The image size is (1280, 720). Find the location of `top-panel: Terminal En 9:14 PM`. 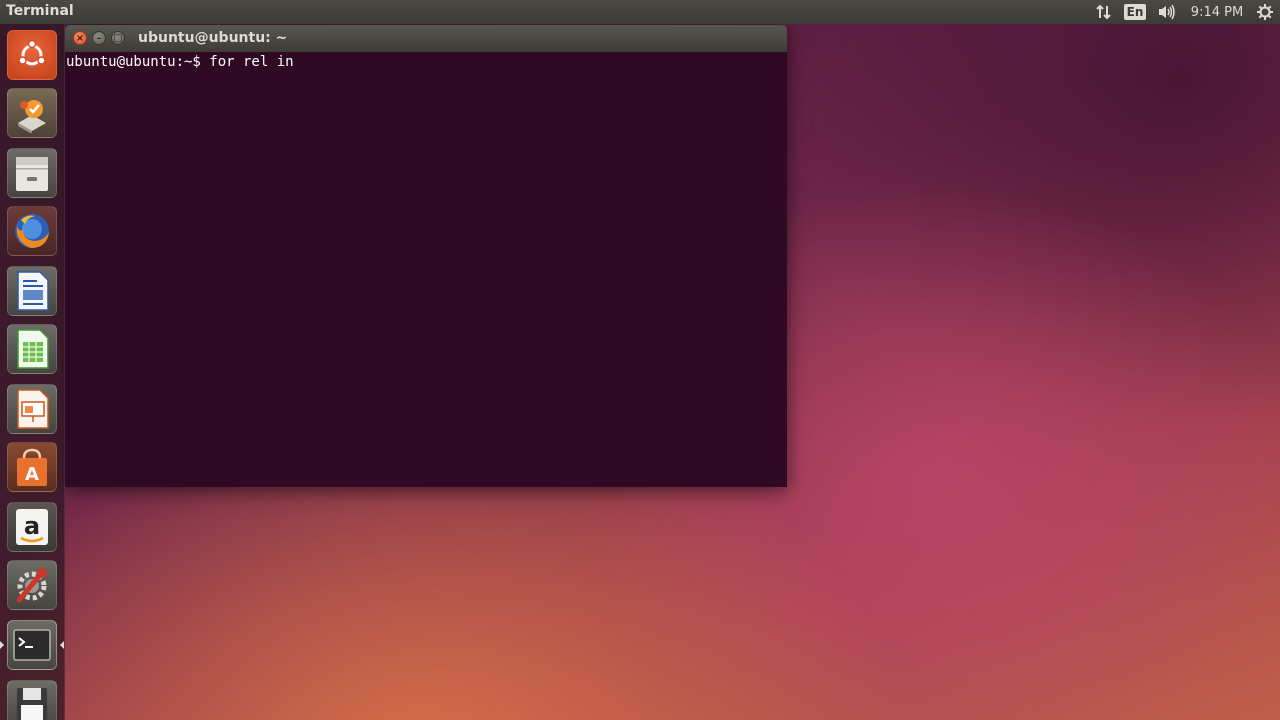

top-panel: Terminal En 9:14 PM is located at coordinates (640, 12).